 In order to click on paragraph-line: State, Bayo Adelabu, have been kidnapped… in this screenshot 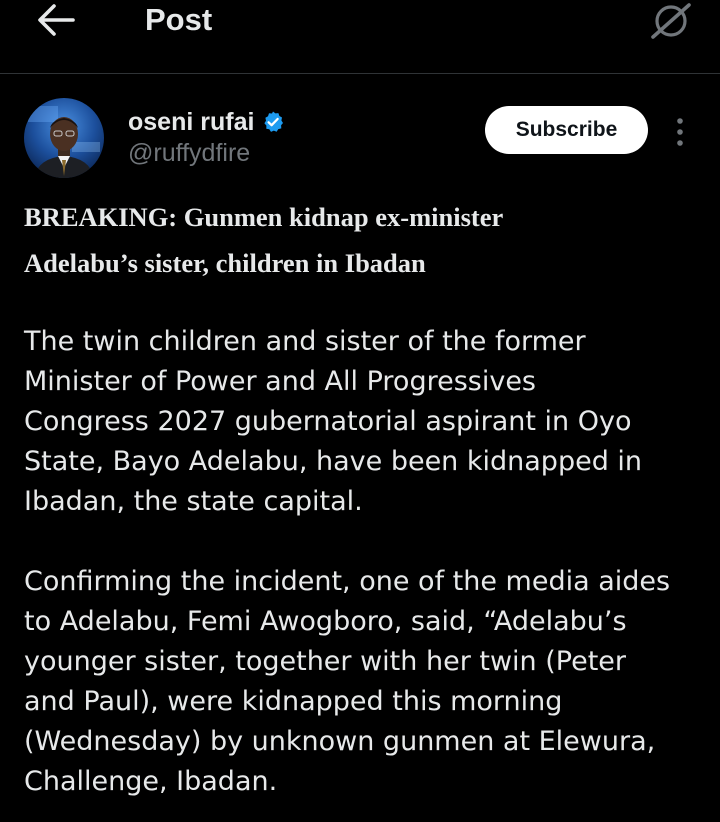, I will do `click(333, 461)`.